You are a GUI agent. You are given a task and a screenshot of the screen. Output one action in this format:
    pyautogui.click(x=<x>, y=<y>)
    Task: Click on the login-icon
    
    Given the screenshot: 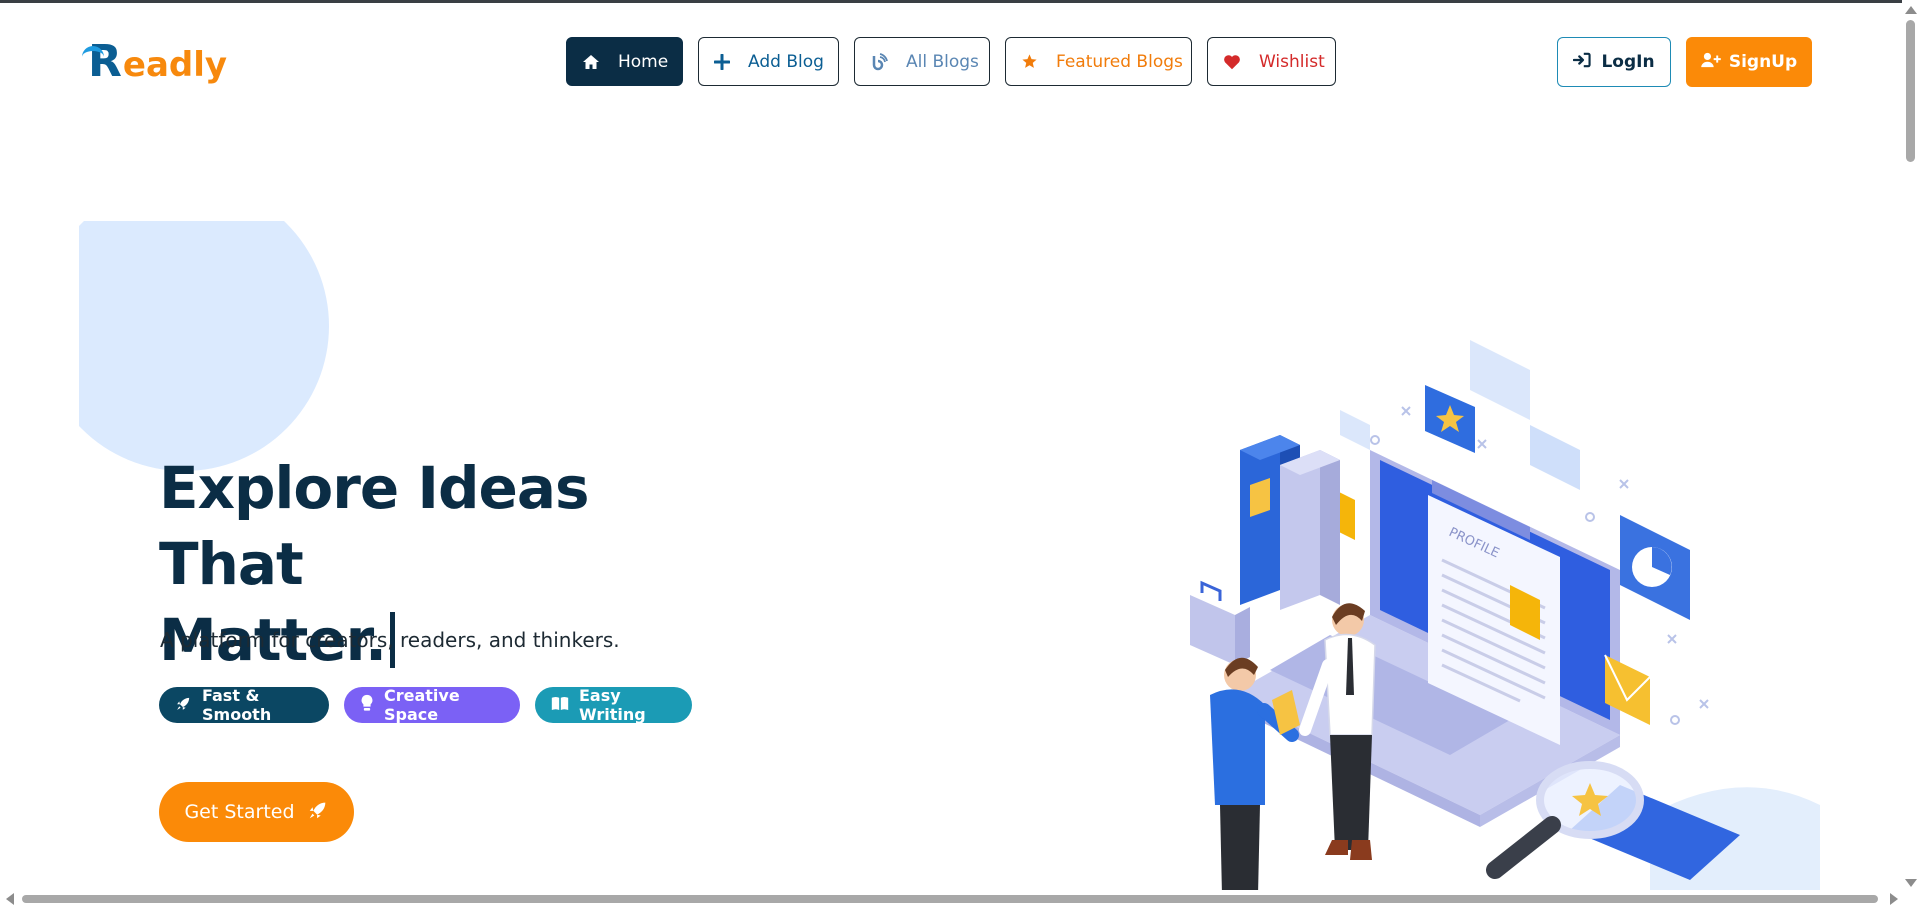 What is the action you would take?
    pyautogui.click(x=1582, y=62)
    